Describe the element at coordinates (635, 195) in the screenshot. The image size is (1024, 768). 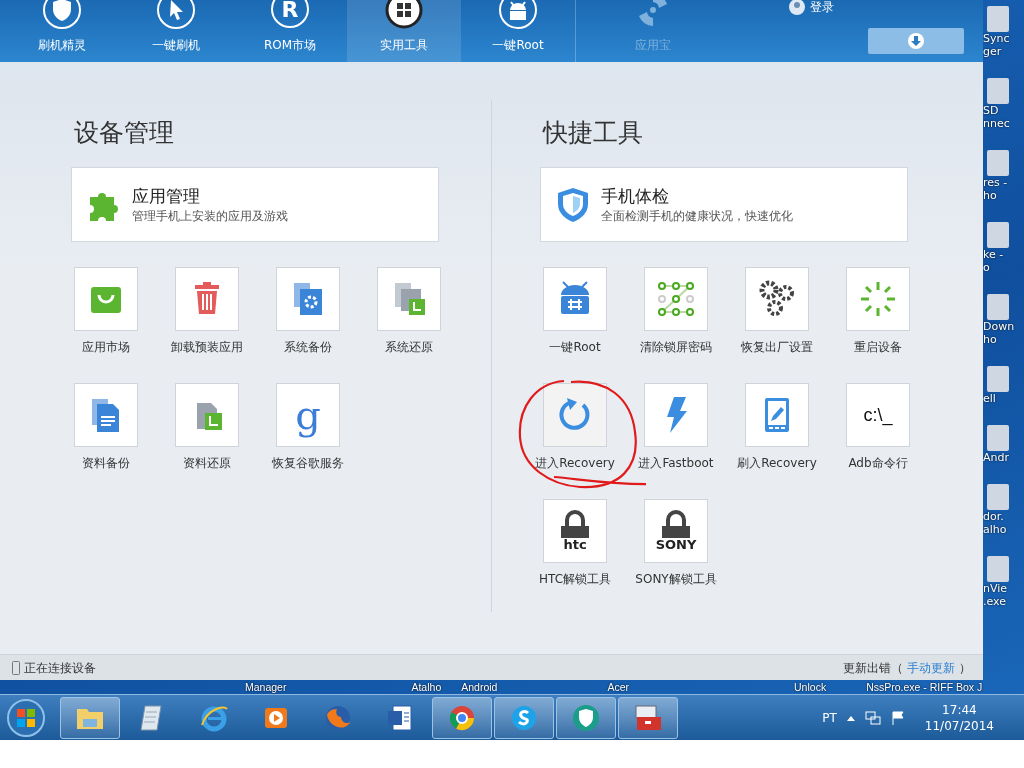
I see `card-title: 手机体检` at that location.